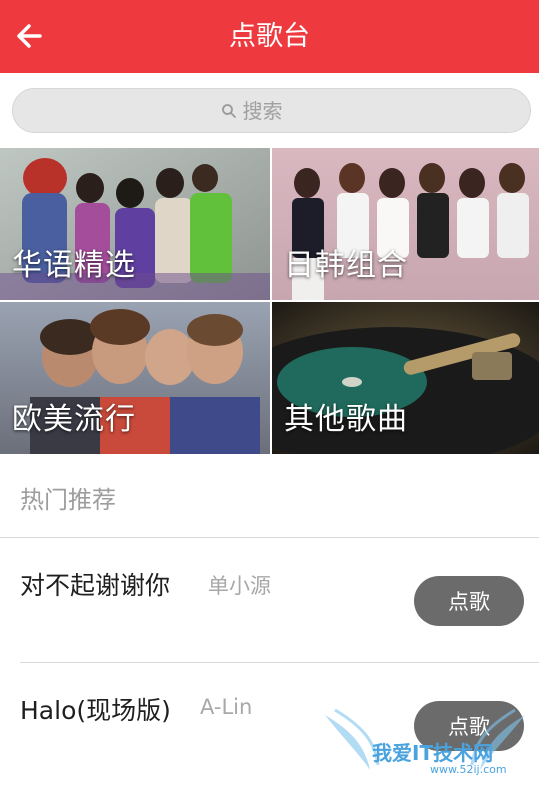 This screenshot has width=539, height=786. Describe the element at coordinates (135, 378) in the screenshot. I see `category-tile-western: 欧美流行` at that location.